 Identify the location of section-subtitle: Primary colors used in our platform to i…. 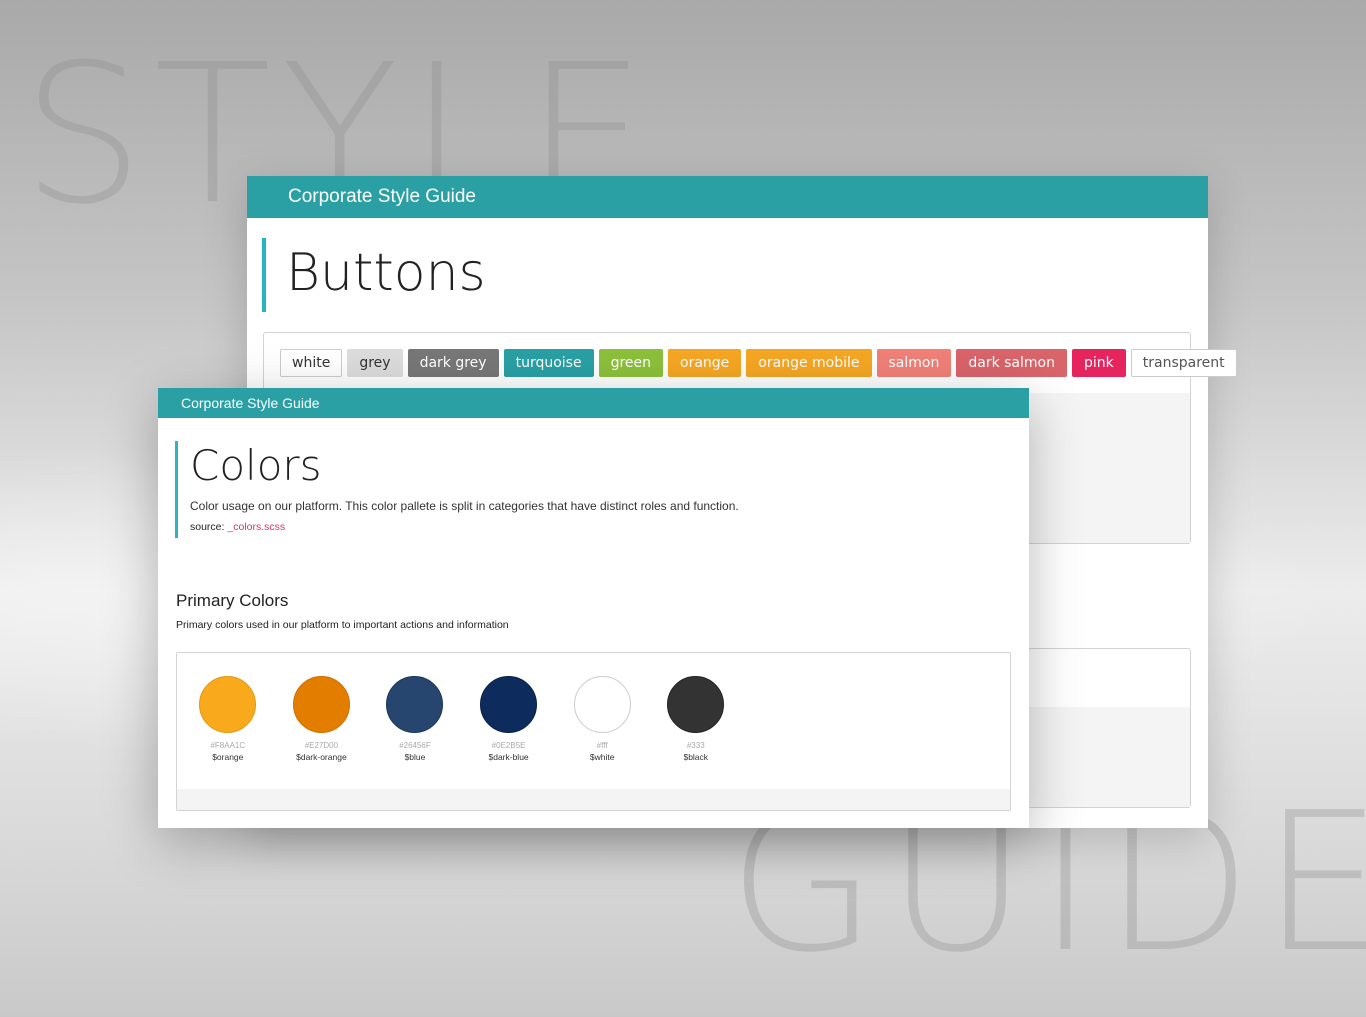
(342, 625).